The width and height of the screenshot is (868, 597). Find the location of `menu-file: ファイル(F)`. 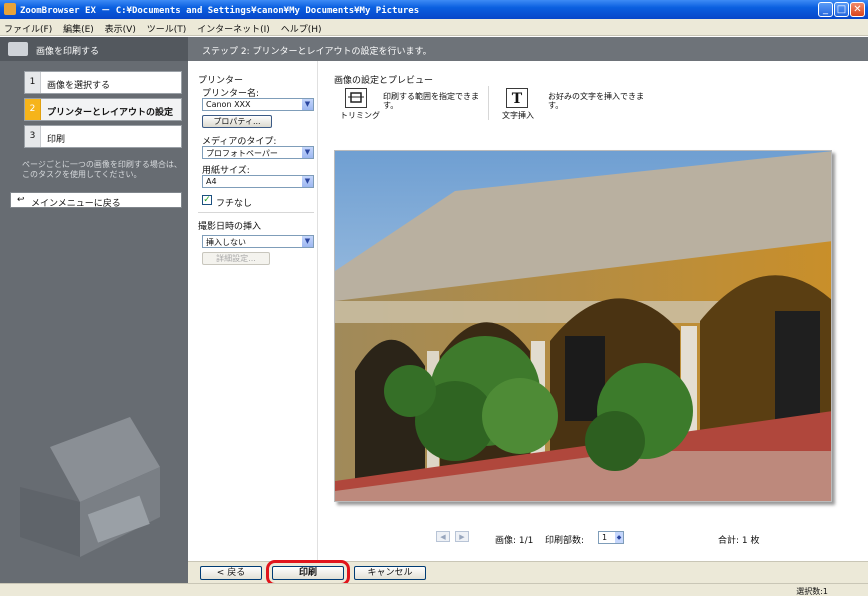

menu-file: ファイル(F) is located at coordinates (28, 27).